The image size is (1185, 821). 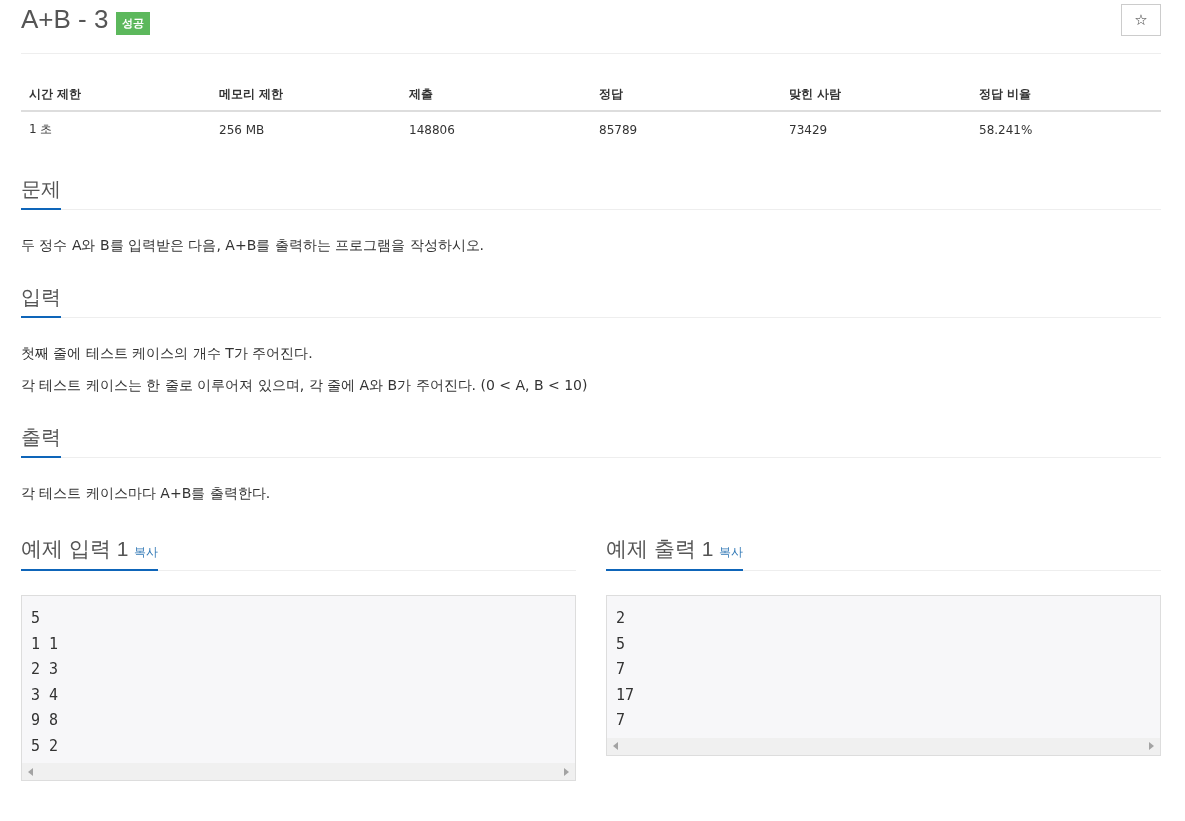 I want to click on paragraph: 첫째 줄에 테스트 케이스의 개수 T가 주어진다., so click(x=167, y=353).